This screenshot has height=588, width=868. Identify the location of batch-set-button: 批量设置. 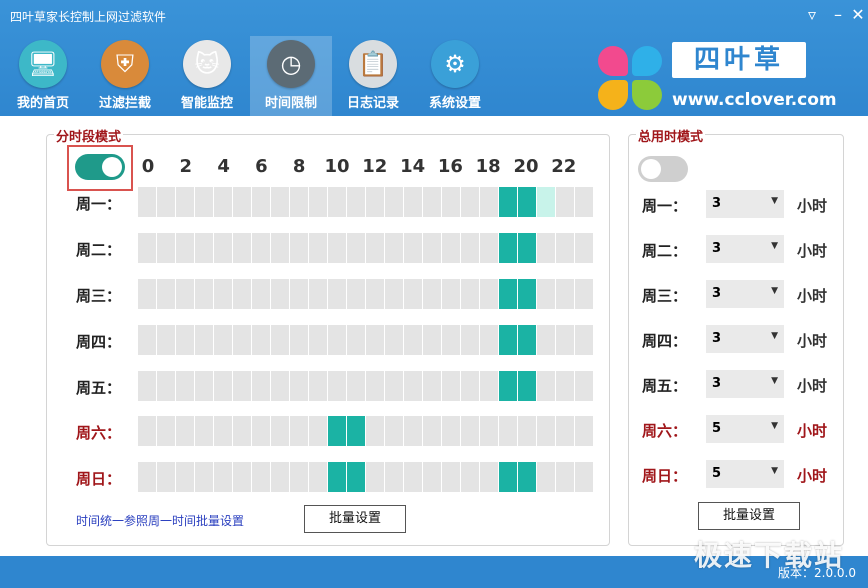
(355, 519).